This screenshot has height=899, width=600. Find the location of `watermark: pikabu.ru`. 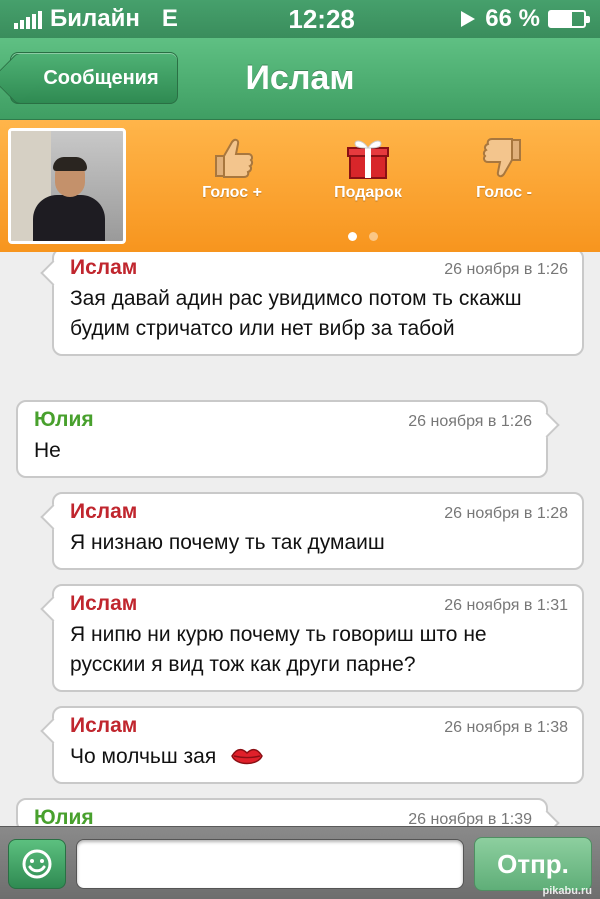

watermark: pikabu.ru is located at coordinates (567, 891).